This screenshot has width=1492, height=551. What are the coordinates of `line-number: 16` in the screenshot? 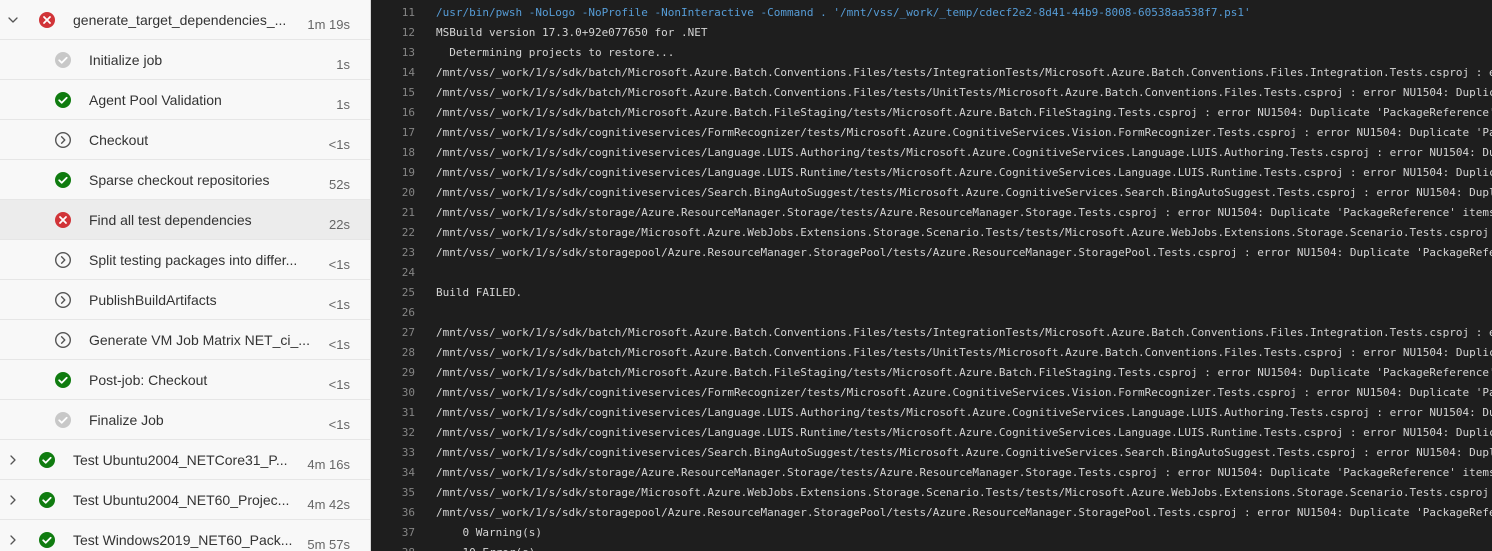 It's located at (408, 112).